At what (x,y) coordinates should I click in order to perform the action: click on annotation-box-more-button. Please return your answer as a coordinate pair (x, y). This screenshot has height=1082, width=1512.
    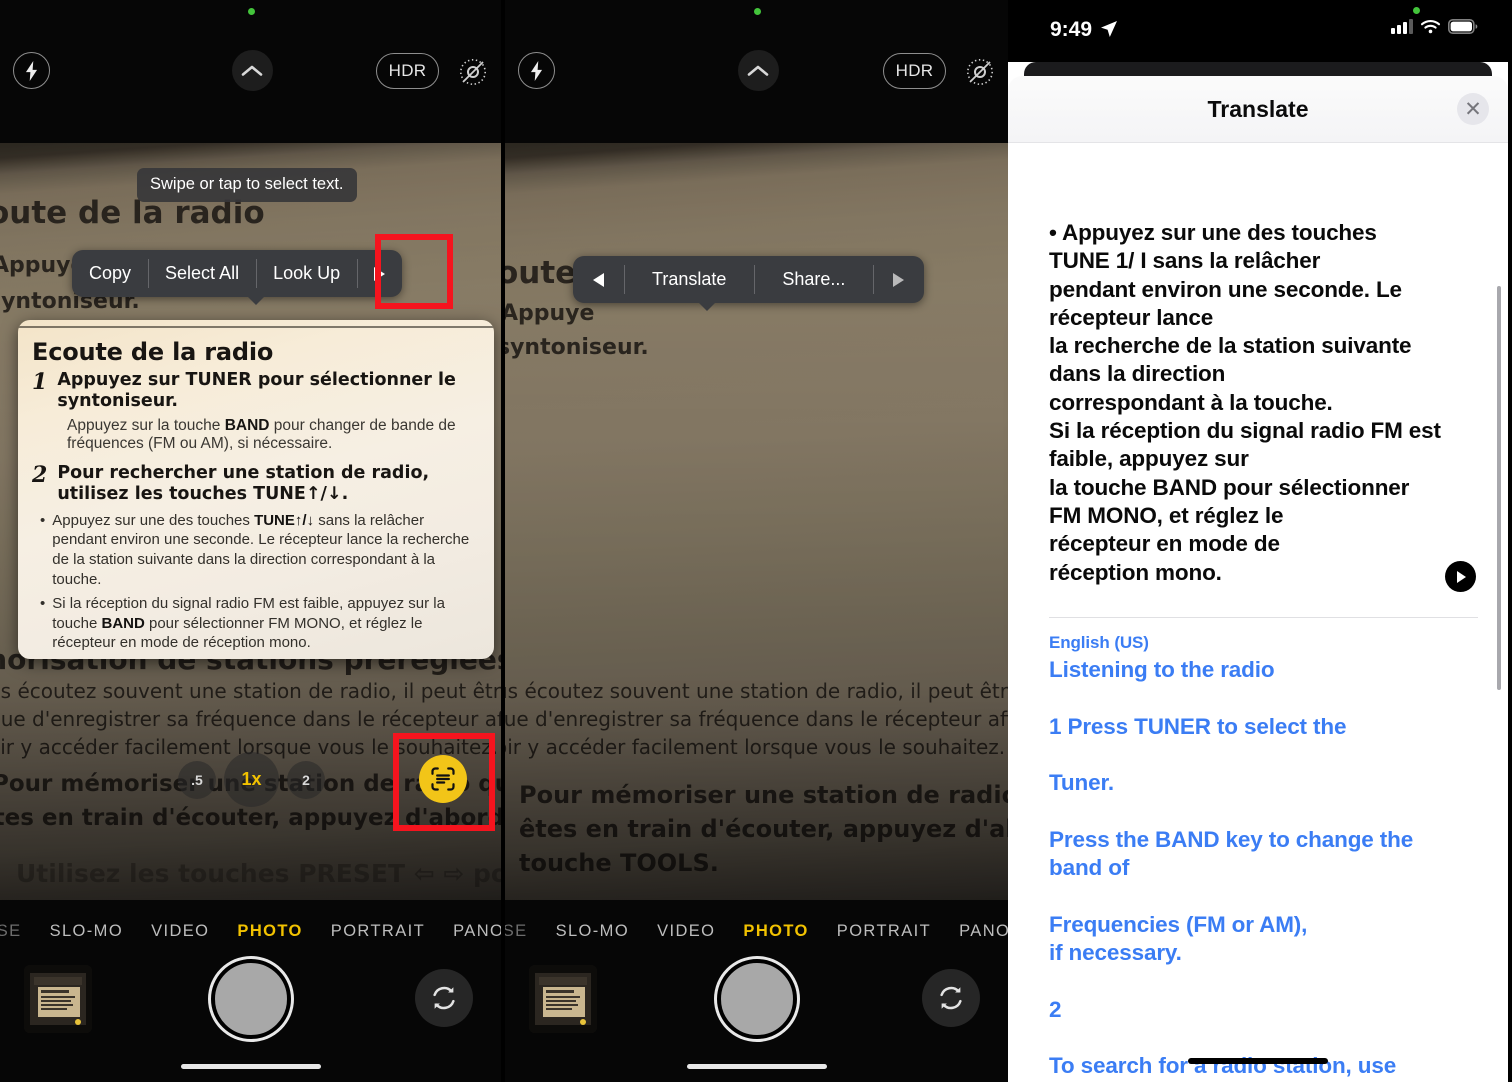
    Looking at the image, I should click on (414, 271).